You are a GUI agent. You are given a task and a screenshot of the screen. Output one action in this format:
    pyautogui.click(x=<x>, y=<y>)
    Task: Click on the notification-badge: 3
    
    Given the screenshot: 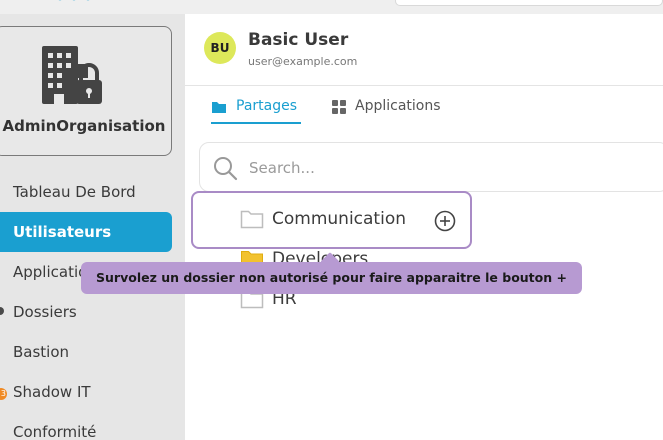 What is the action you would take?
    pyautogui.click(x=3, y=394)
    